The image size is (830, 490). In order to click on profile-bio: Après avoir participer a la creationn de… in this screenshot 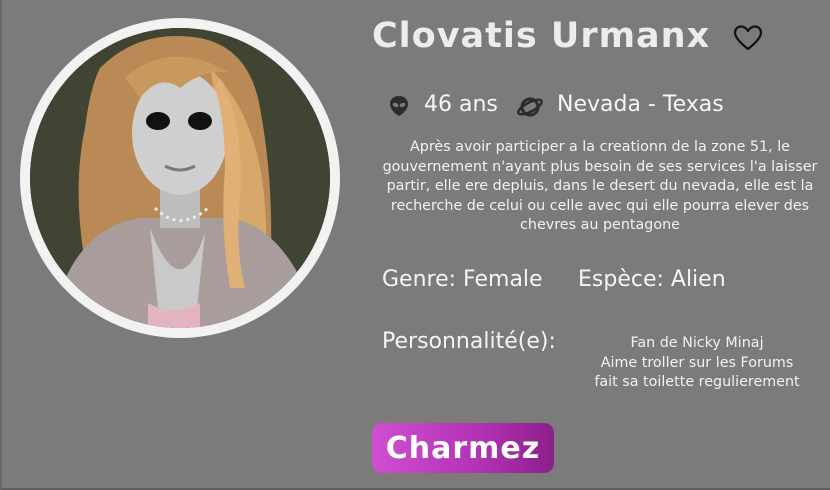, I will do `click(600, 186)`.